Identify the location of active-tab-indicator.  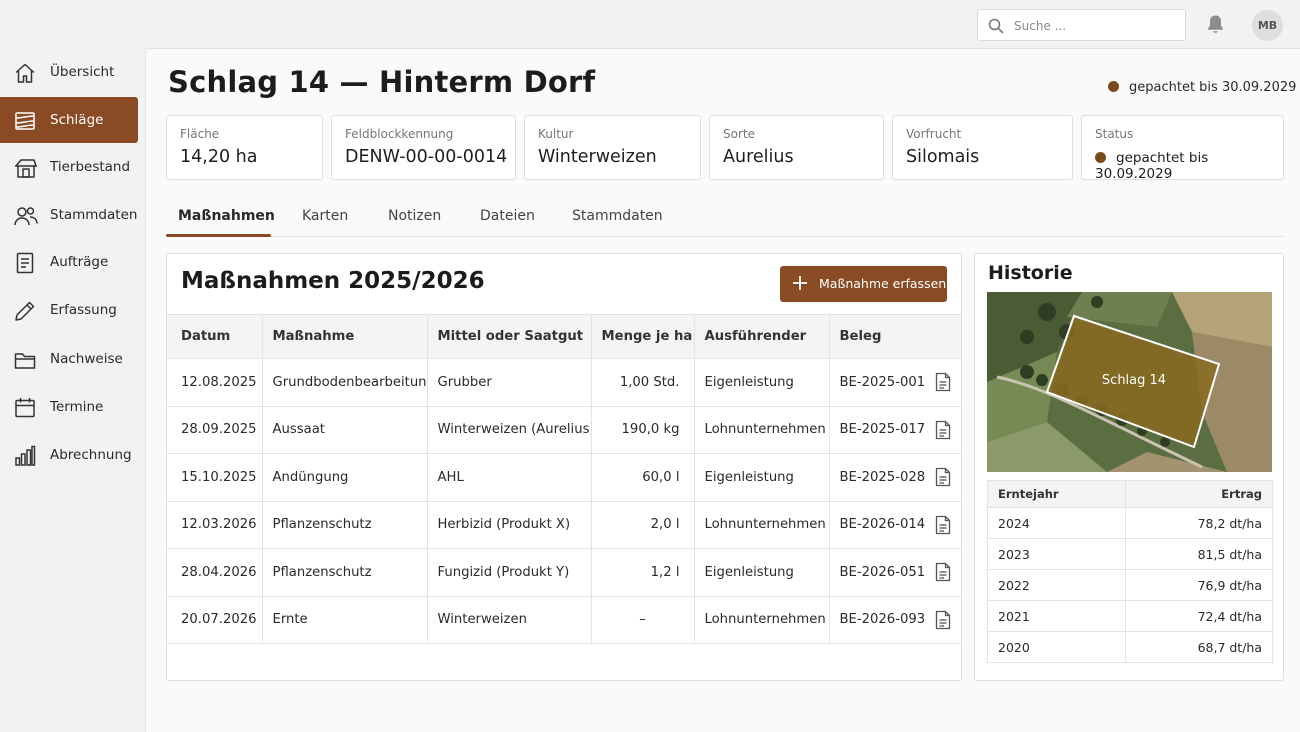
(218, 235).